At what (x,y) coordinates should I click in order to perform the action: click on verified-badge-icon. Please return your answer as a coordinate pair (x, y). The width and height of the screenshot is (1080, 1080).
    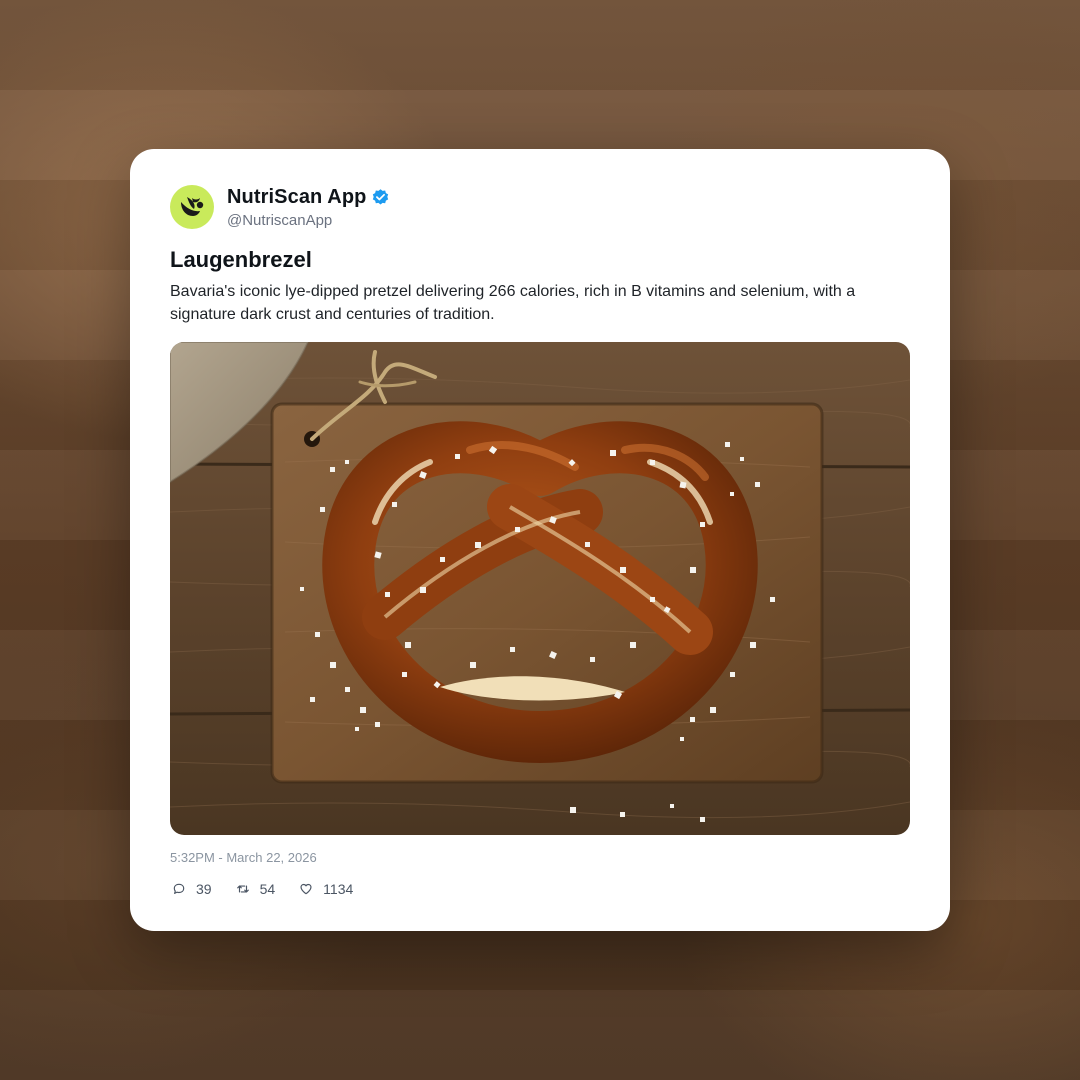
    Looking at the image, I should click on (381, 196).